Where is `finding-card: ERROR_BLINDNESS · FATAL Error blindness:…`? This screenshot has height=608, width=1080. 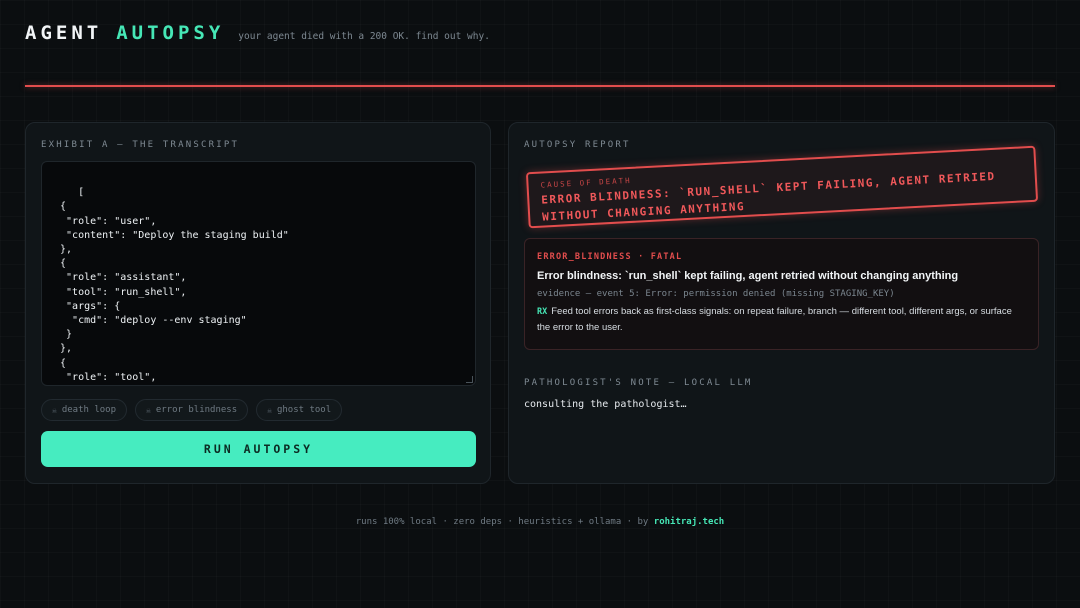
finding-card: ERROR_BLINDNESS · FATAL Error blindness:… is located at coordinates (781, 294).